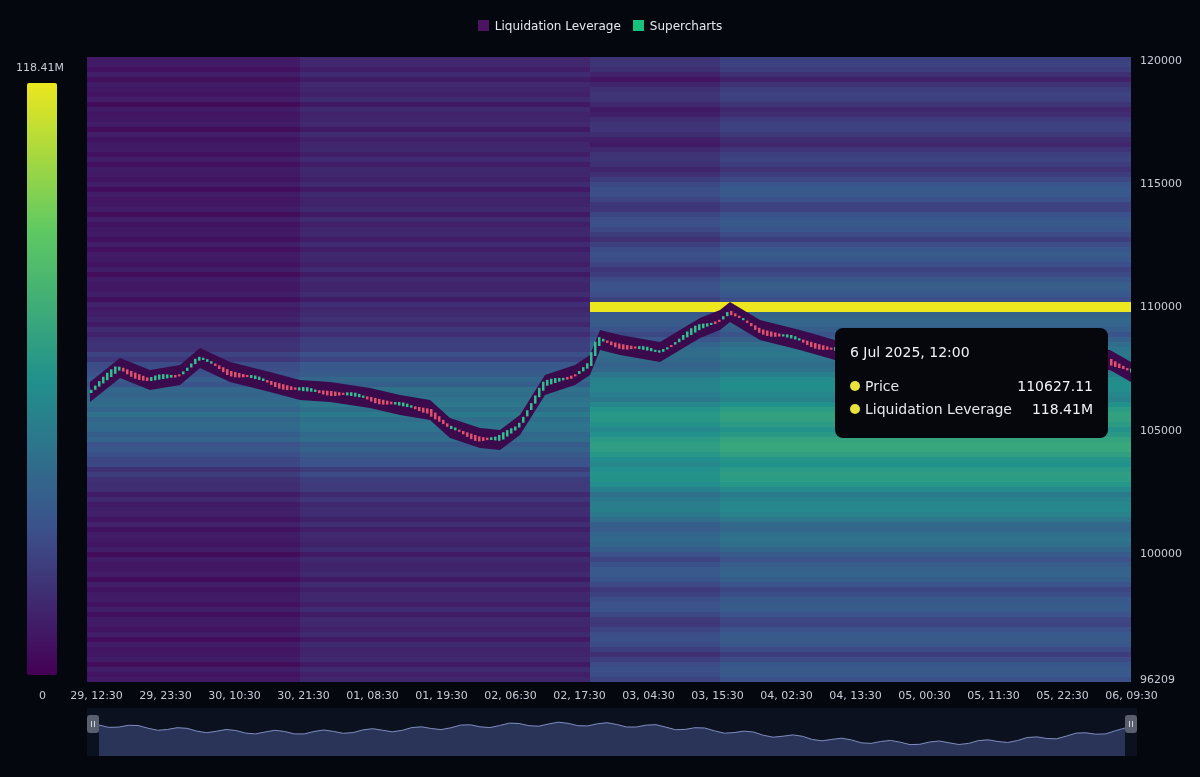 Image resolution: width=1200 pixels, height=777 pixels. What do you see at coordinates (612, 732) in the screenshot?
I see `range-navigator` at bounding box center [612, 732].